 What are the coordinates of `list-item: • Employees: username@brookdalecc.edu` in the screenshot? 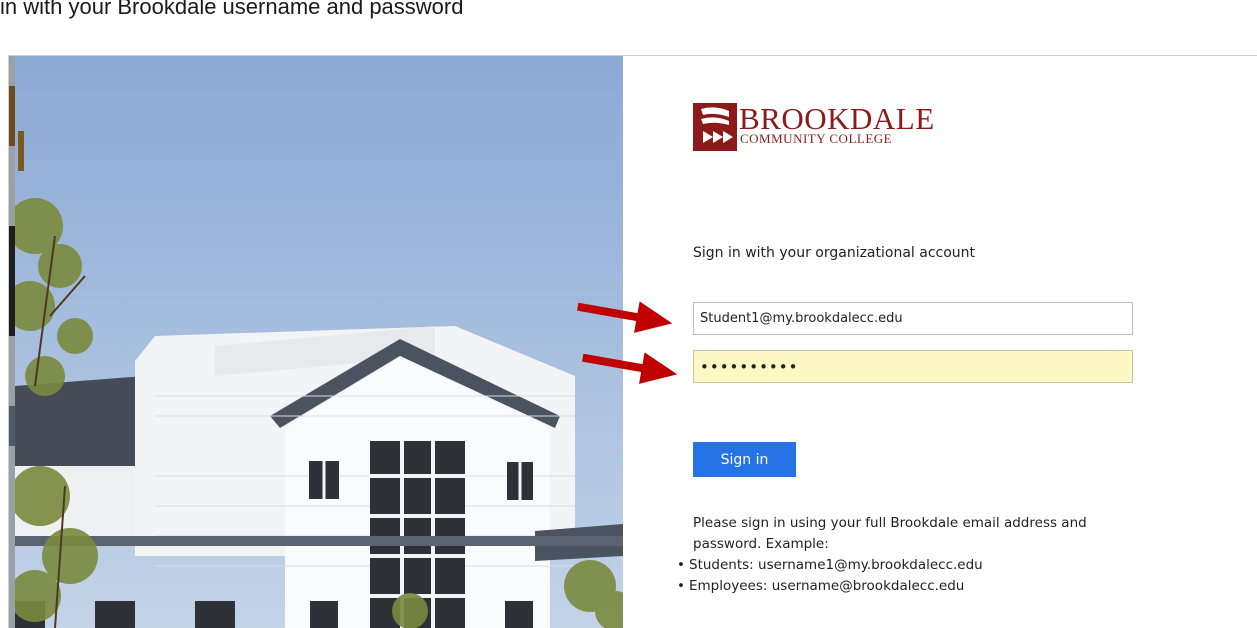 It's located at (895, 586).